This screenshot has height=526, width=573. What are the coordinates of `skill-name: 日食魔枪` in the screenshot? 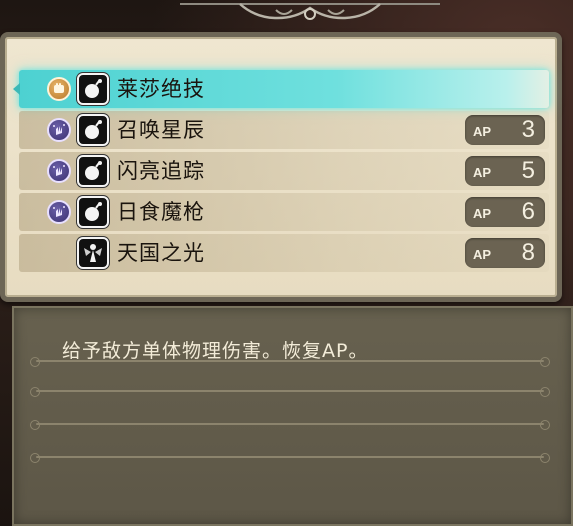 It's located at (161, 212).